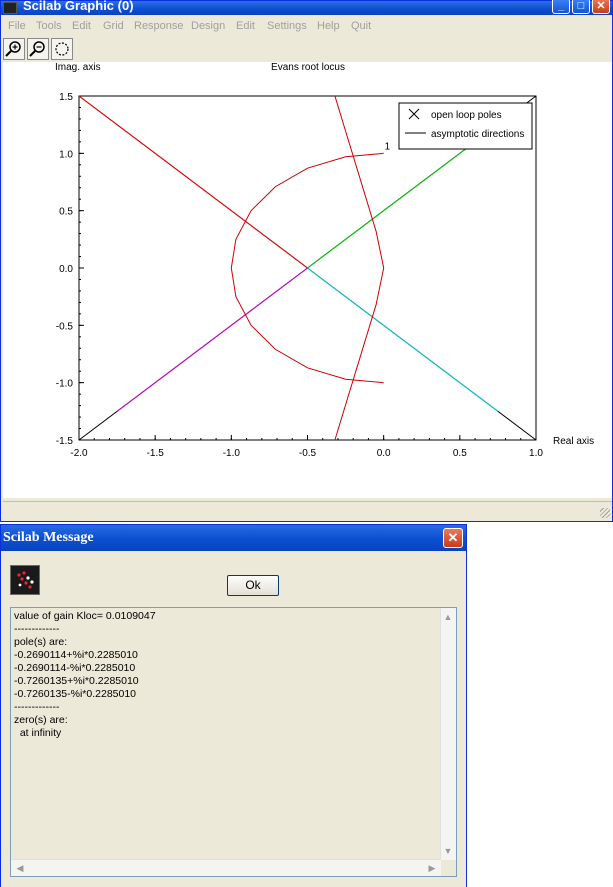 This screenshot has width=613, height=887. I want to click on rotate-button, so click(62, 49).